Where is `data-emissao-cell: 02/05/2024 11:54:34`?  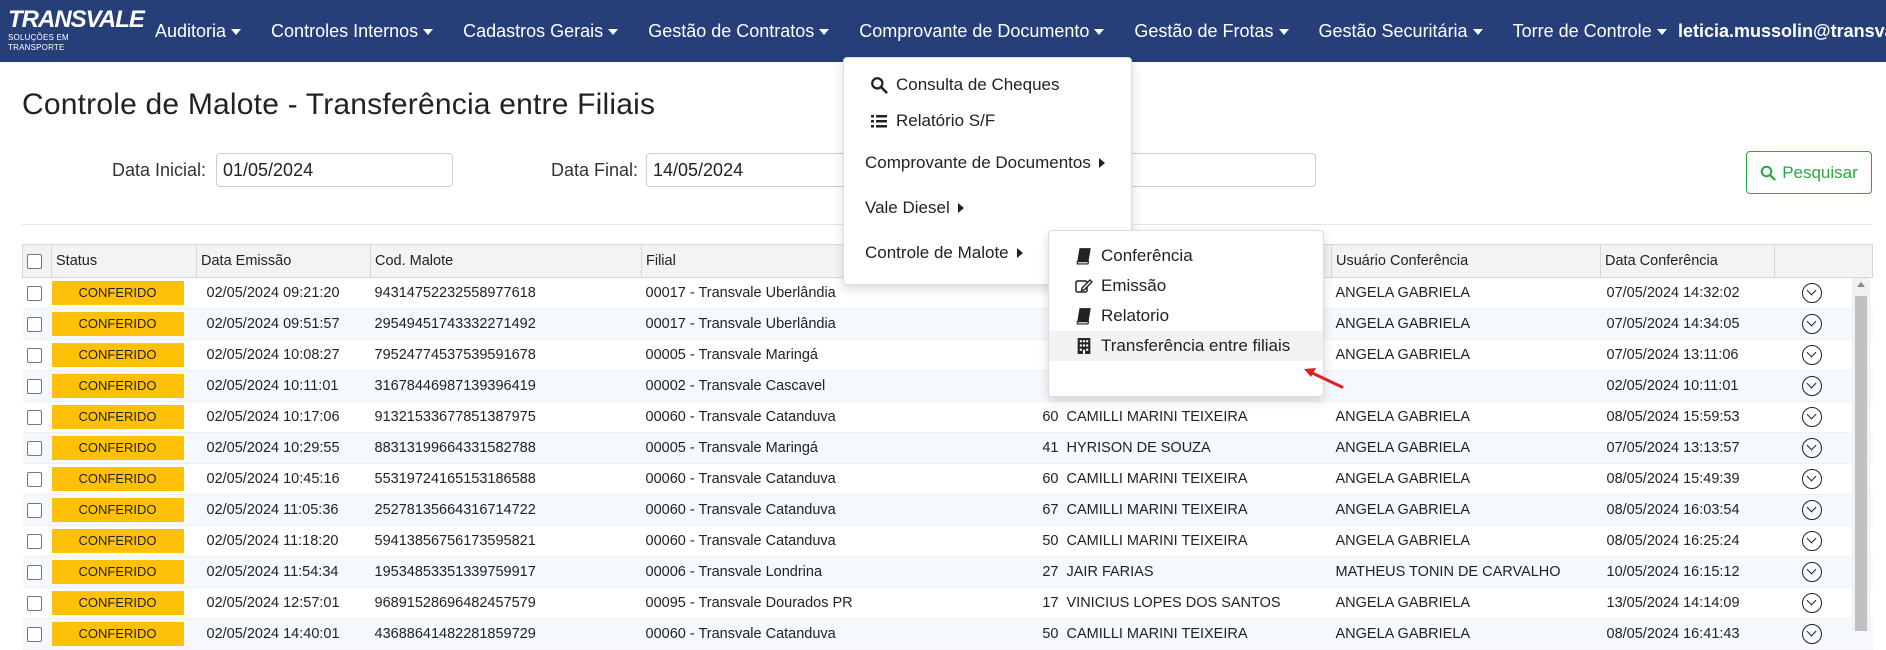
data-emissao-cell: 02/05/2024 11:54:34 is located at coordinates (283, 572).